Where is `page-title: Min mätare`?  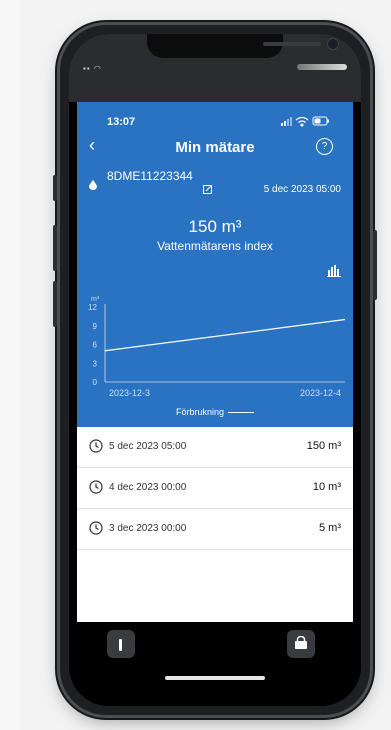
page-title: Min mätare is located at coordinates (215, 147).